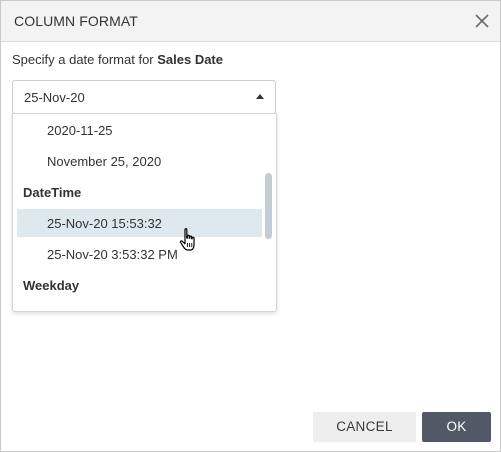  I want to click on prompt-field-name: Sales Date, so click(190, 59).